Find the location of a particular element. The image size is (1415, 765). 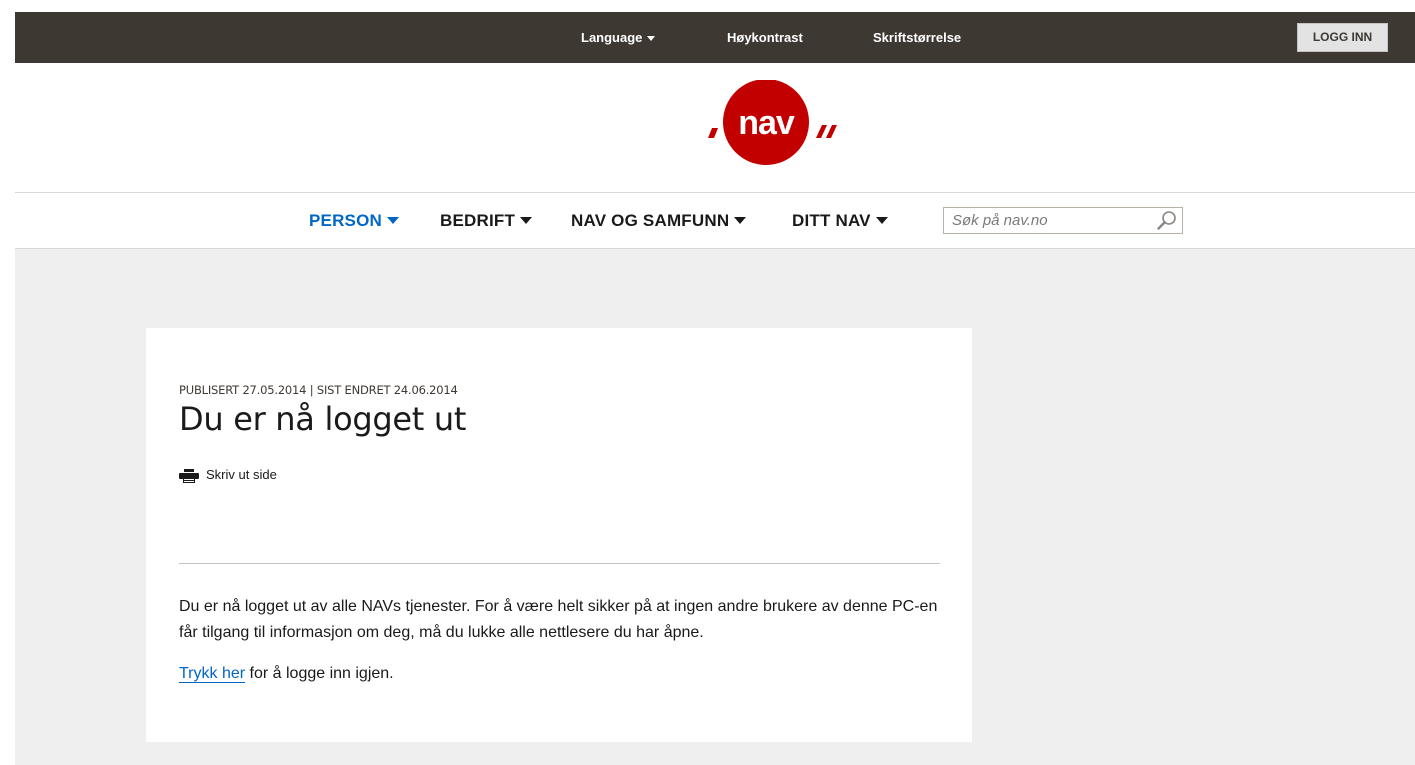

nav-logo-graphic: nav is located at coordinates (772, 122).